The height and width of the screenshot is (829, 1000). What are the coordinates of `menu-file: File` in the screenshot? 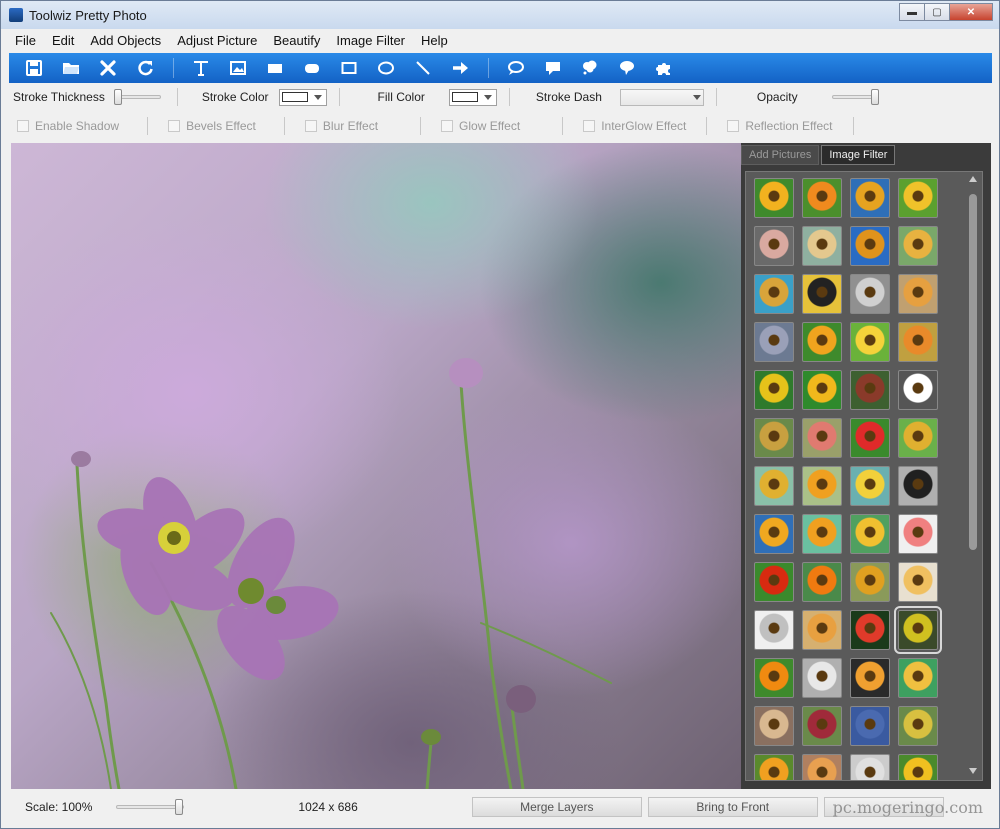 It's located at (25, 40).